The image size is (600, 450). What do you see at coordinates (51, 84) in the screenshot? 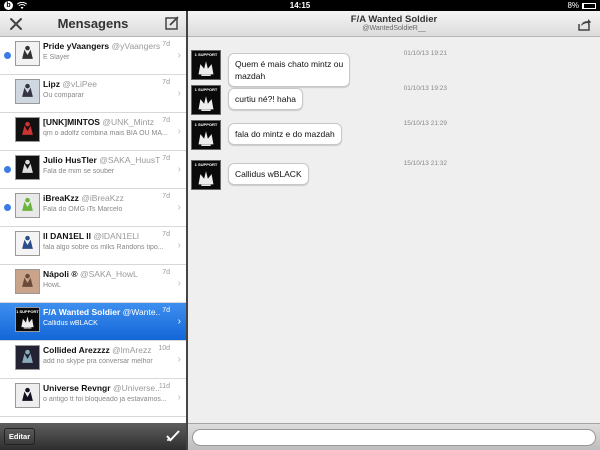
I see `conversation-name: Lipz` at bounding box center [51, 84].